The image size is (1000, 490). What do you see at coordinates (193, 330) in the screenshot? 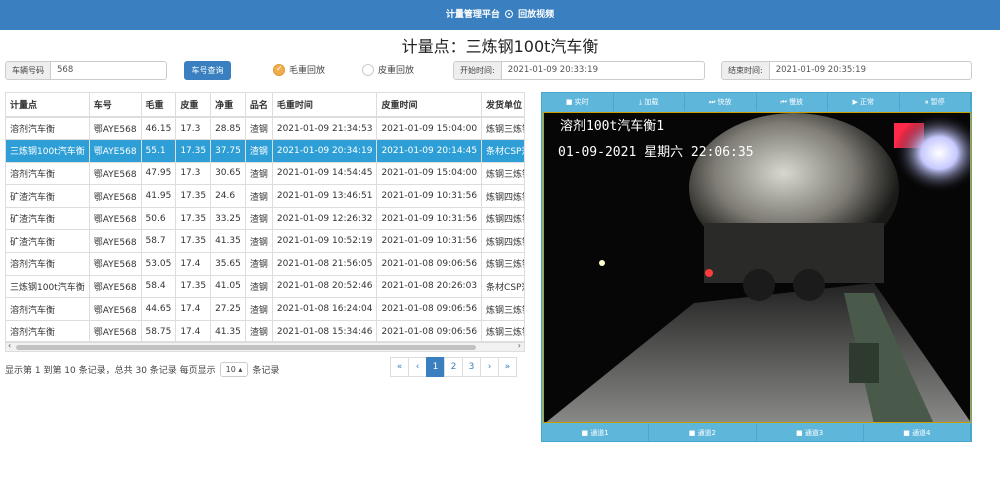
I see `table-cell: 17.4` at bounding box center [193, 330].